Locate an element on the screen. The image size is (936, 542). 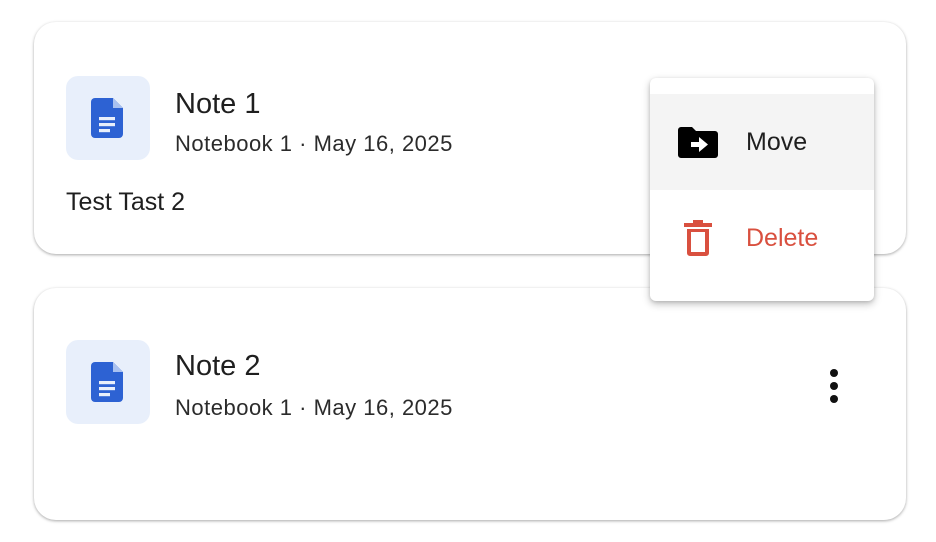
more-options-button is located at coordinates (834, 386).